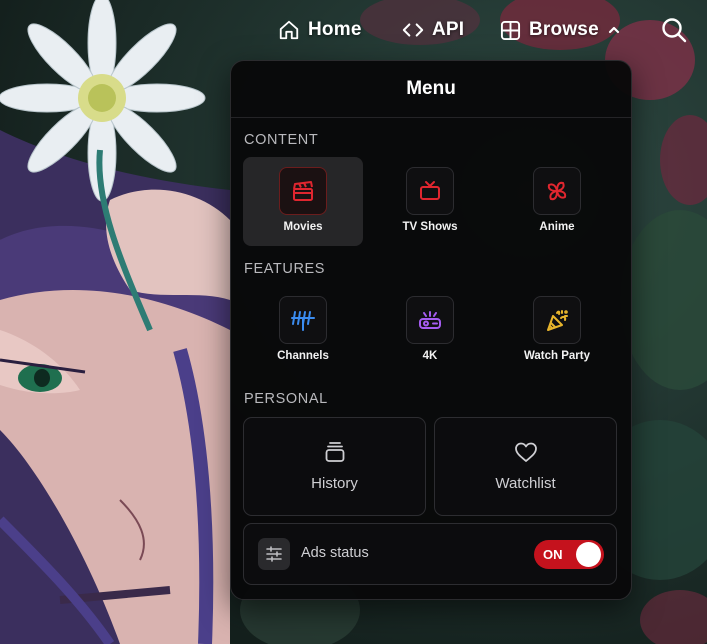  I want to click on toggle-knob, so click(588, 554).